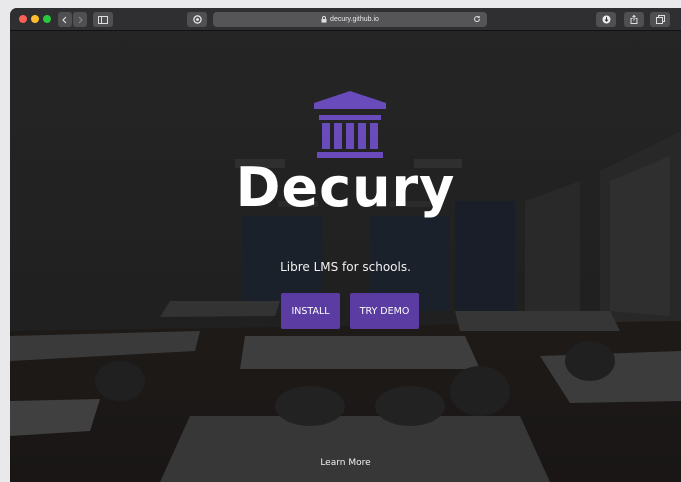  I want to click on address-url: decury.github.io, so click(354, 19).